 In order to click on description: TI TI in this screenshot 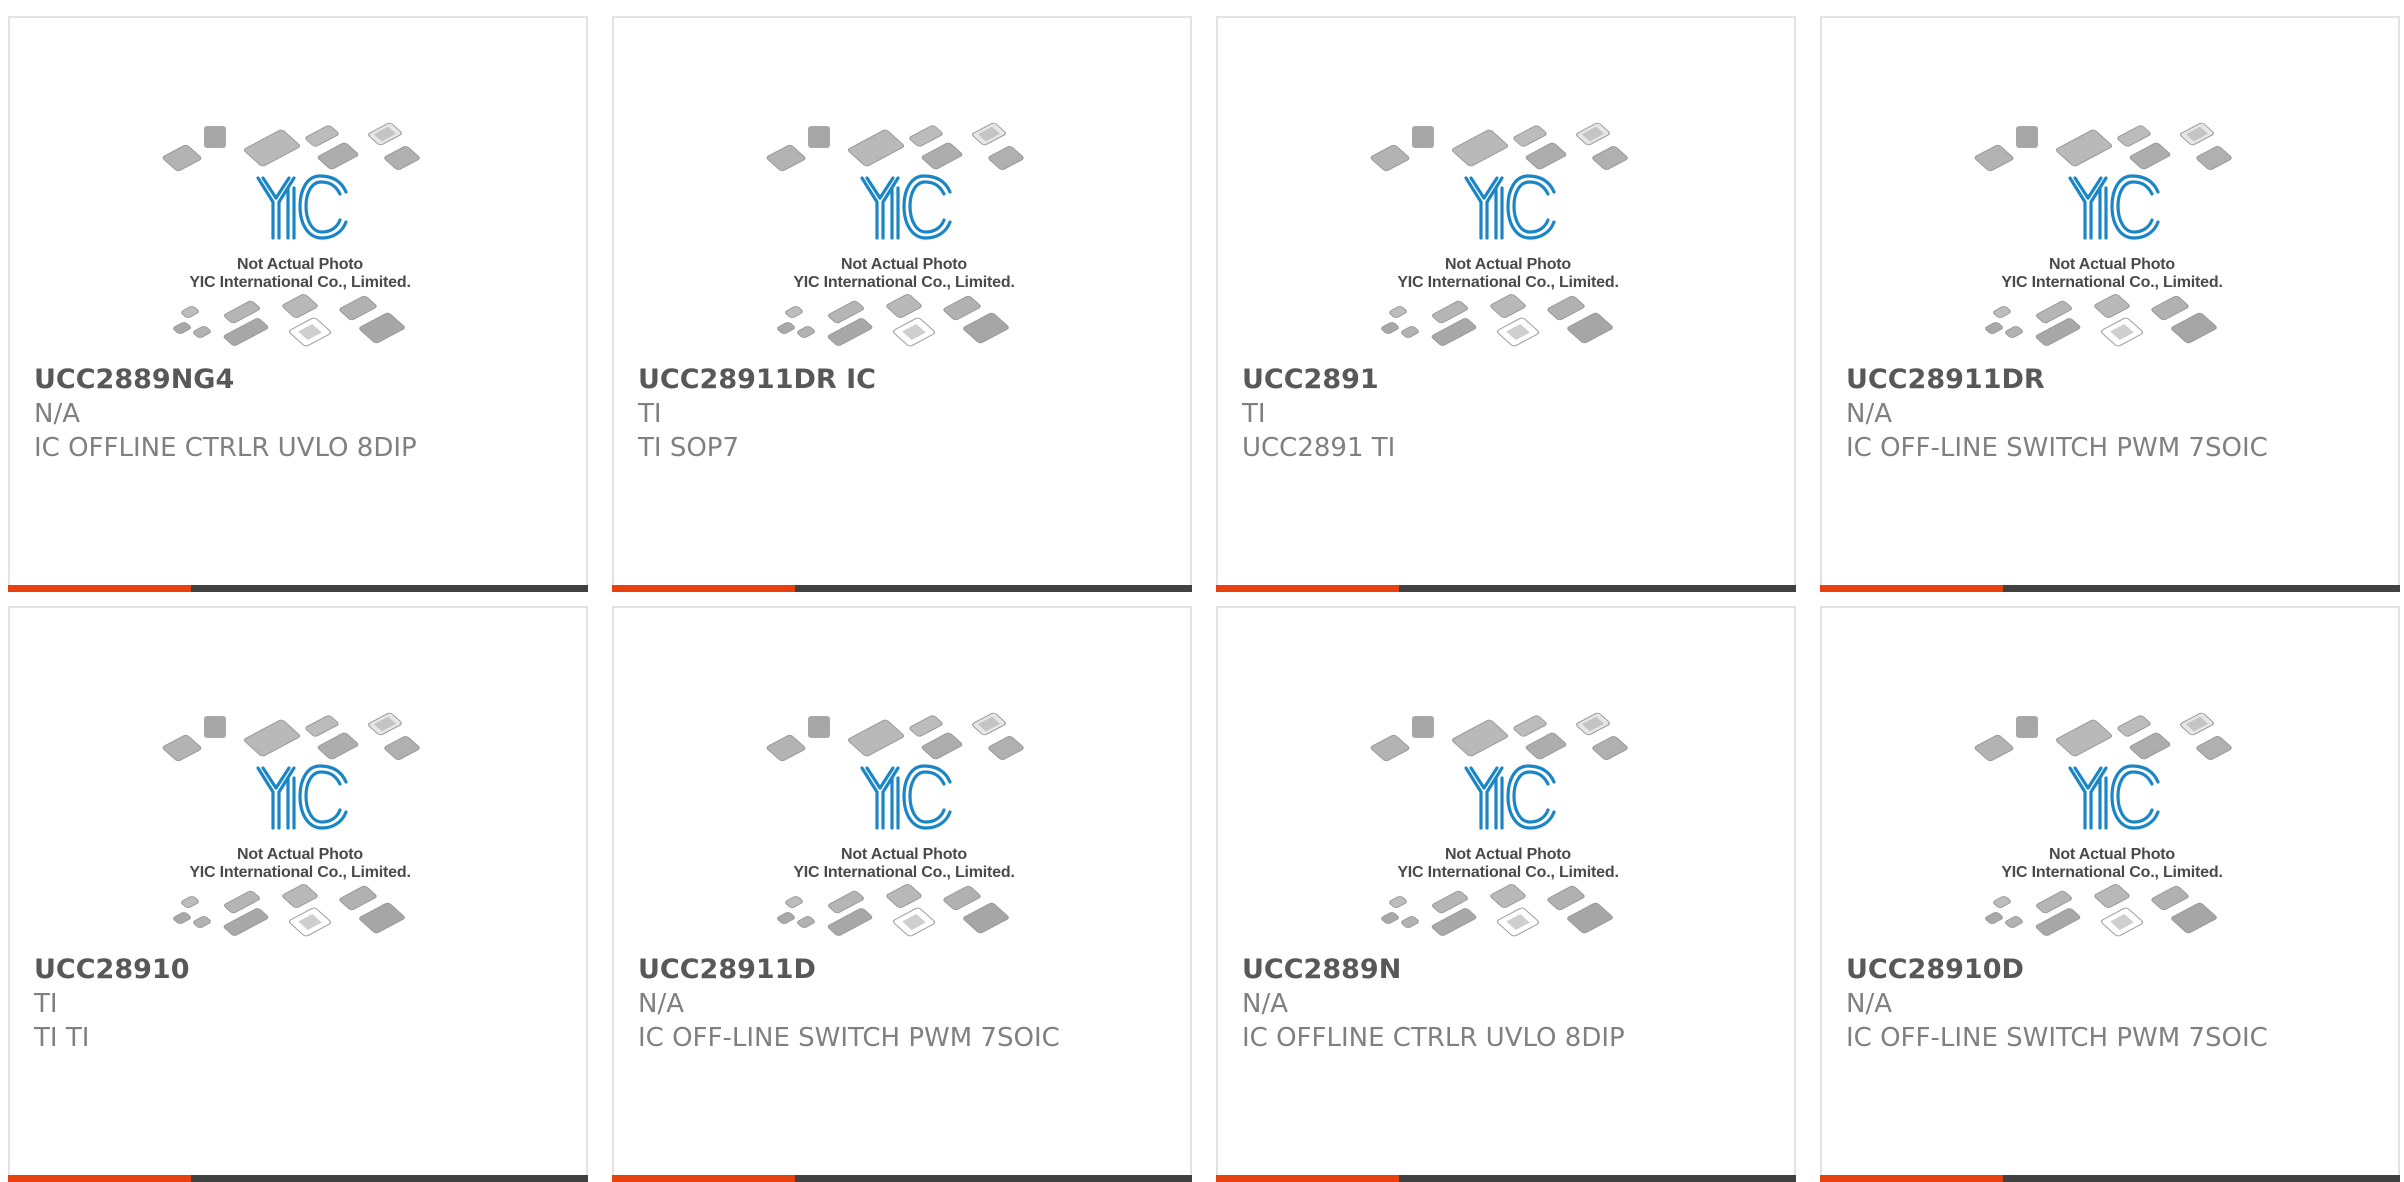, I will do `click(62, 1038)`.